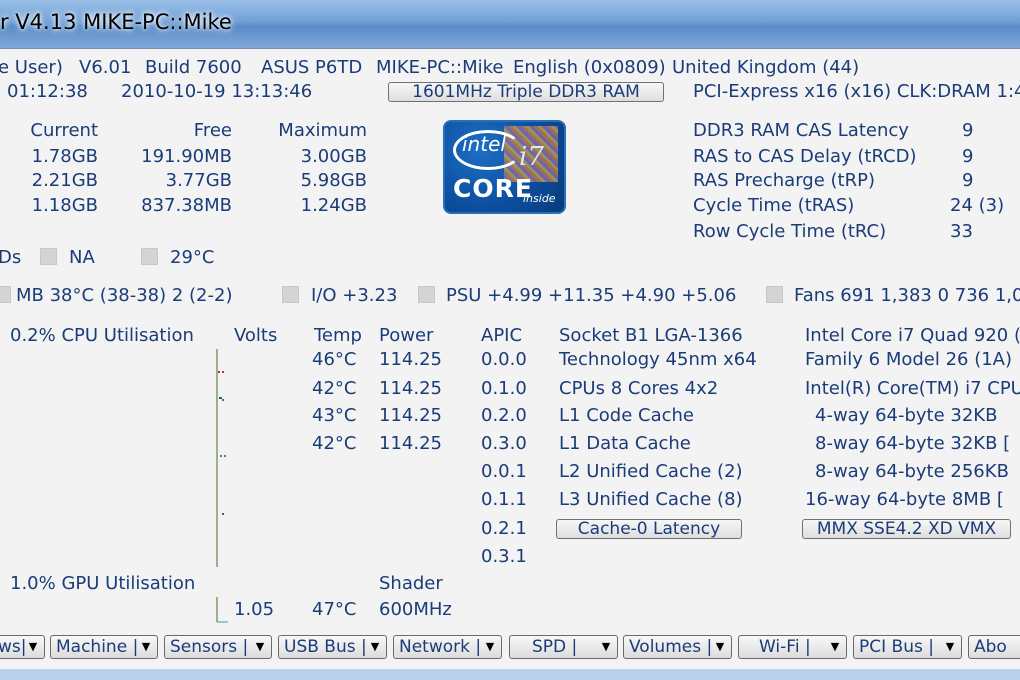 The height and width of the screenshot is (680, 1020). I want to click on memory-header-maximum: Maximum, so click(322, 130).